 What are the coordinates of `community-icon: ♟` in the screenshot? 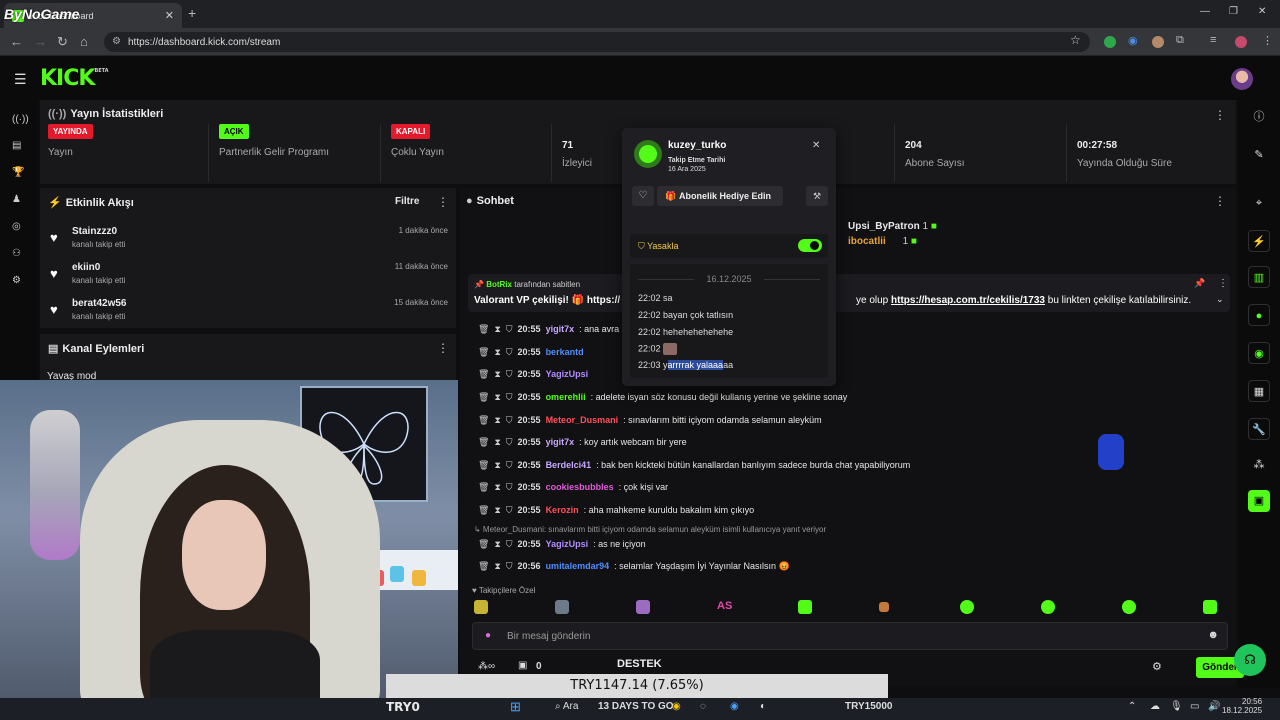 It's located at (16, 199).